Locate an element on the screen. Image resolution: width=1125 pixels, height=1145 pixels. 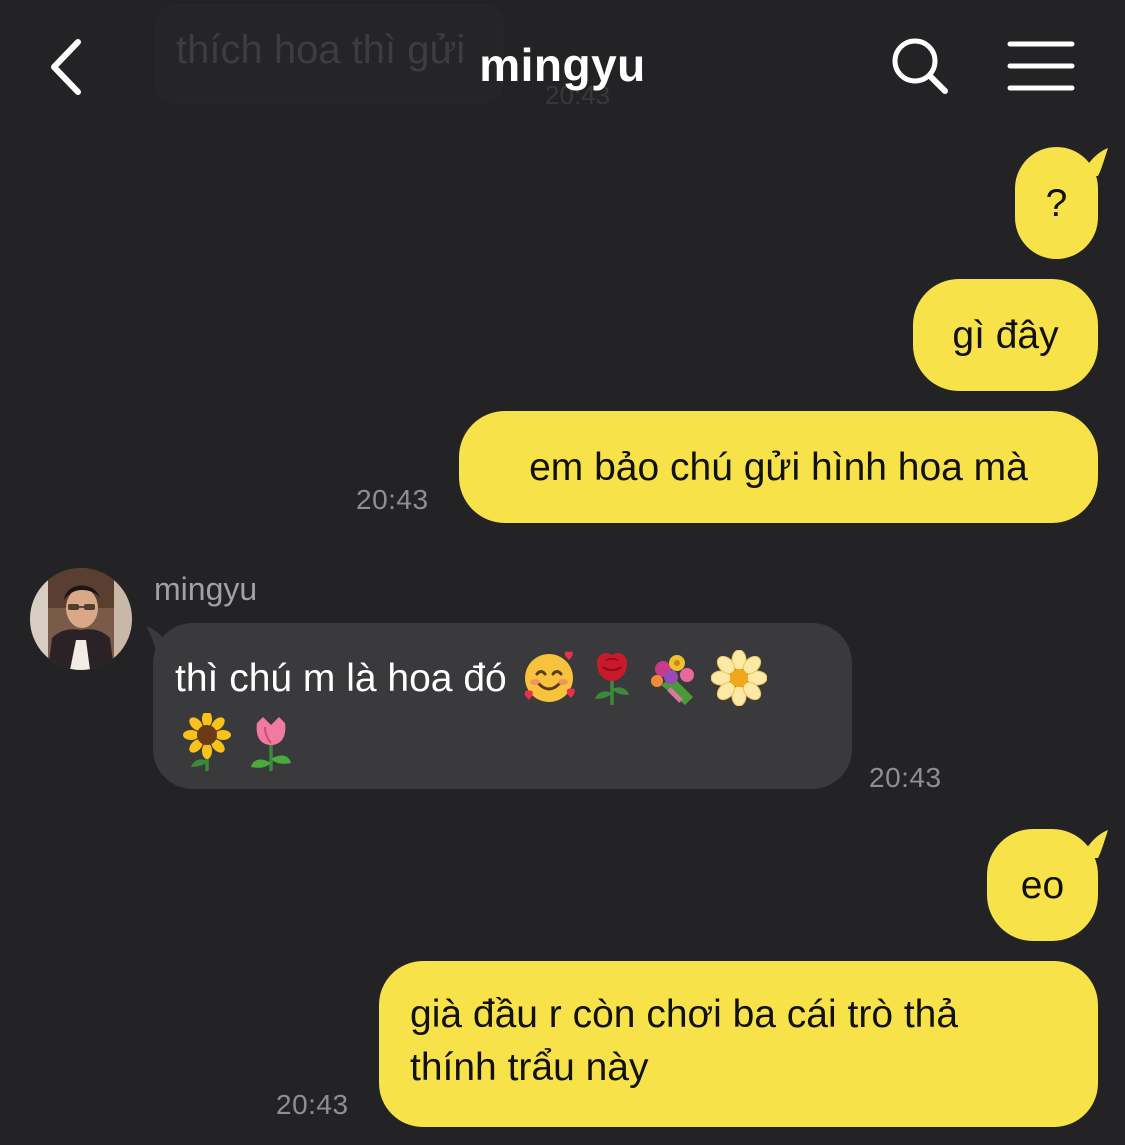
message-line: thì chú m là hoa đó is located at coordinates (513, 678).